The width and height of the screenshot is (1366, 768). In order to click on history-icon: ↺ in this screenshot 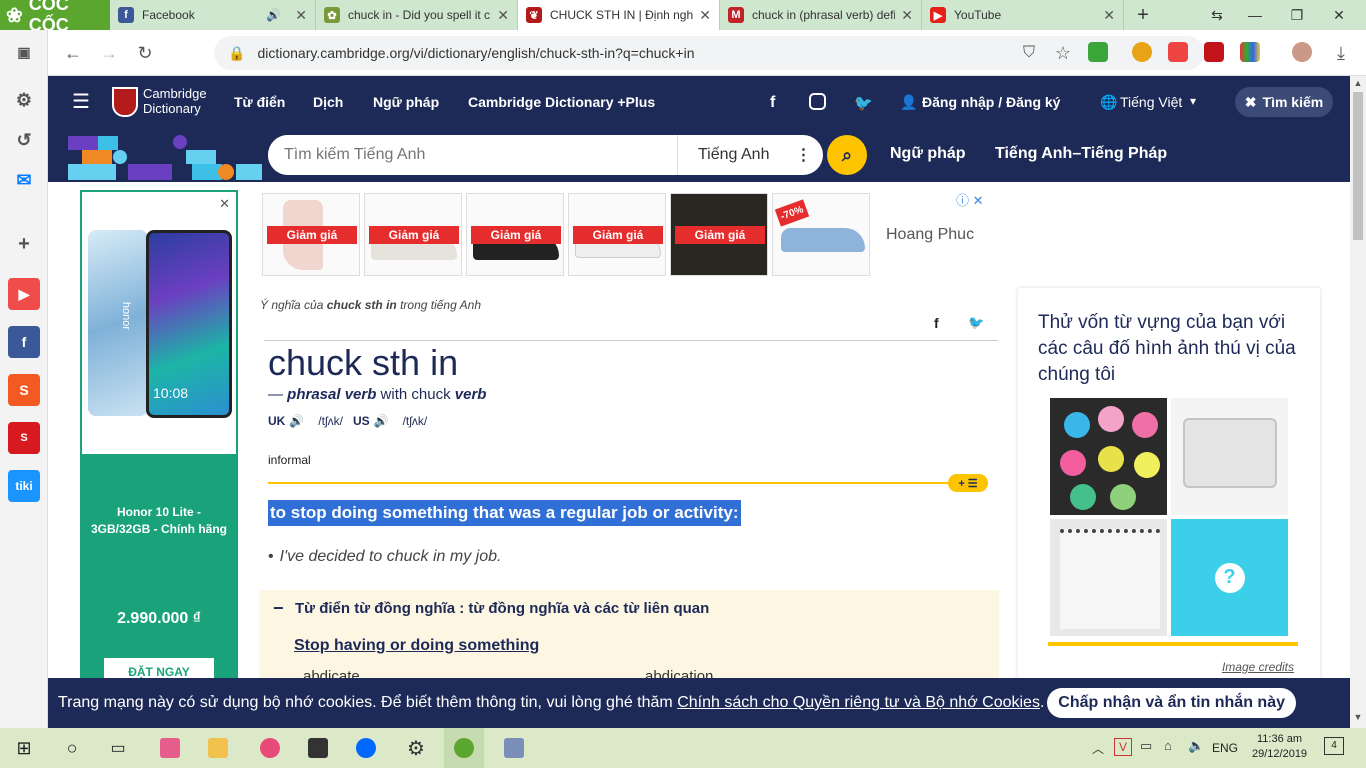, I will do `click(24, 140)`.